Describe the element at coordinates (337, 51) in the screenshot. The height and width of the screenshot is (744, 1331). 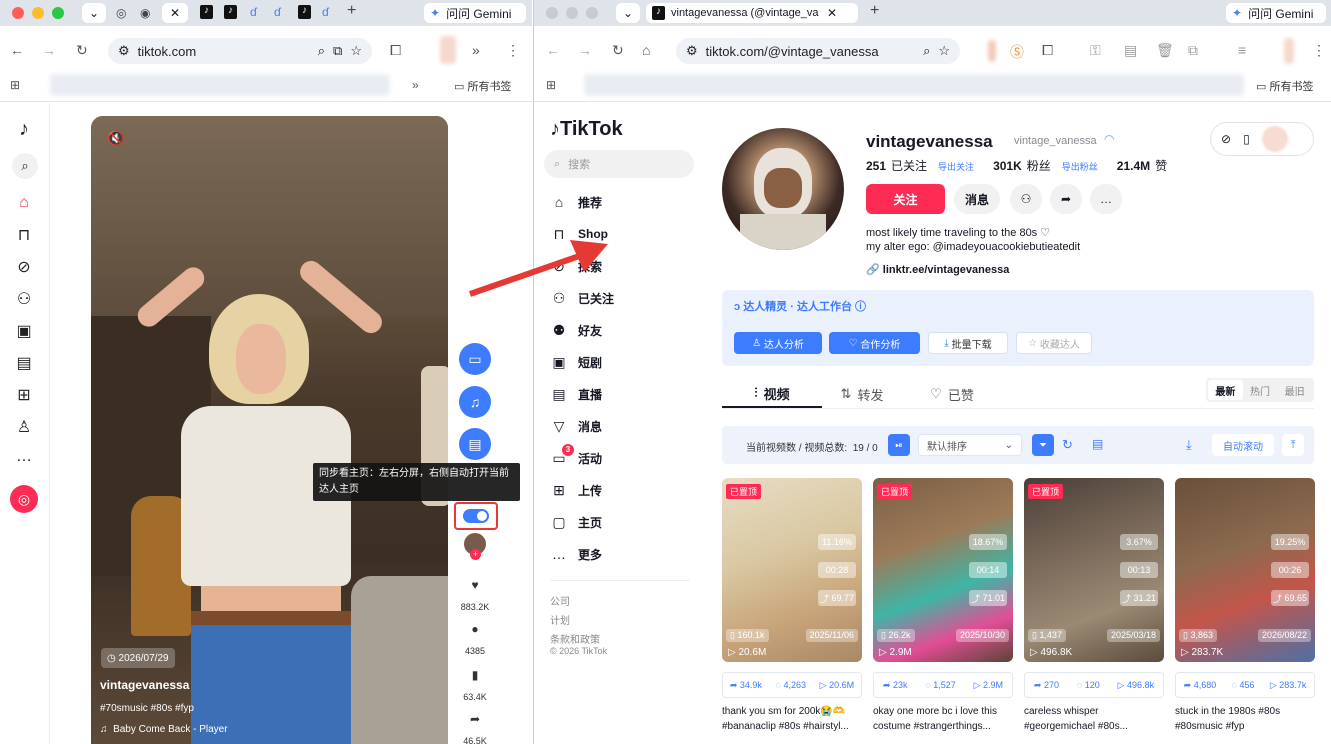
I see `install-icon: ⧉` at that location.